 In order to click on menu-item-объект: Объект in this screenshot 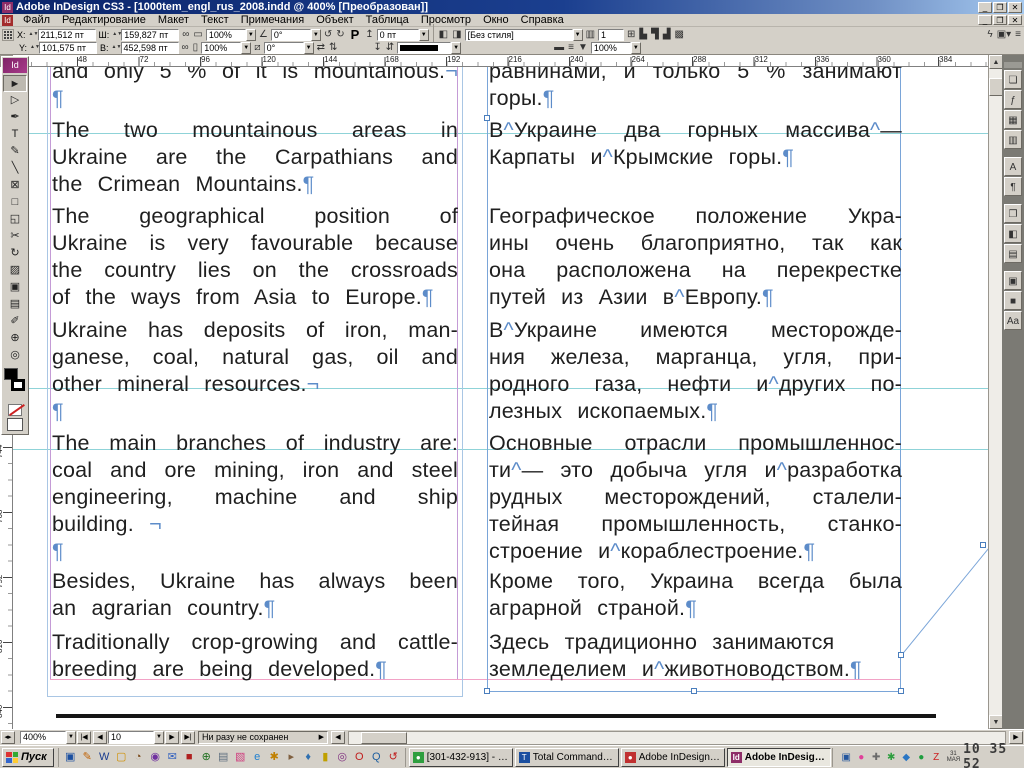, I will do `click(334, 20)`.